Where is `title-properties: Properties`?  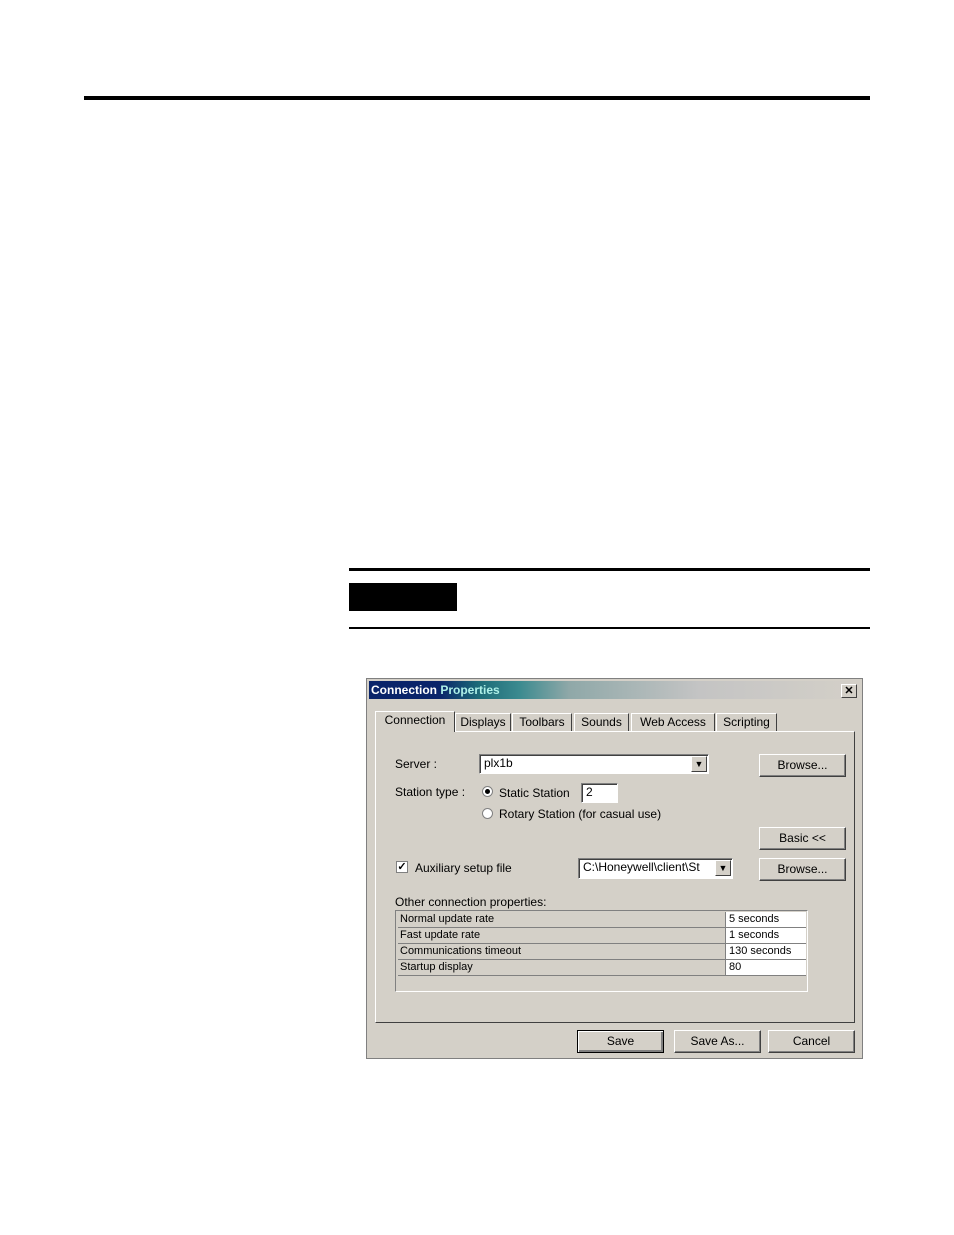 title-properties: Properties is located at coordinates (470, 690).